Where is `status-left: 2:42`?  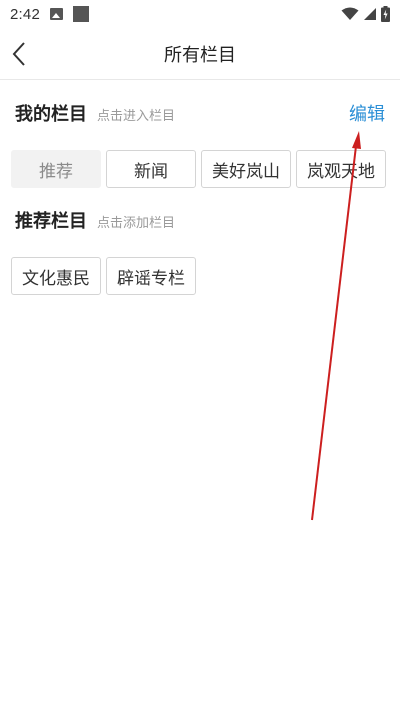
status-left: 2:42 is located at coordinates (49, 14).